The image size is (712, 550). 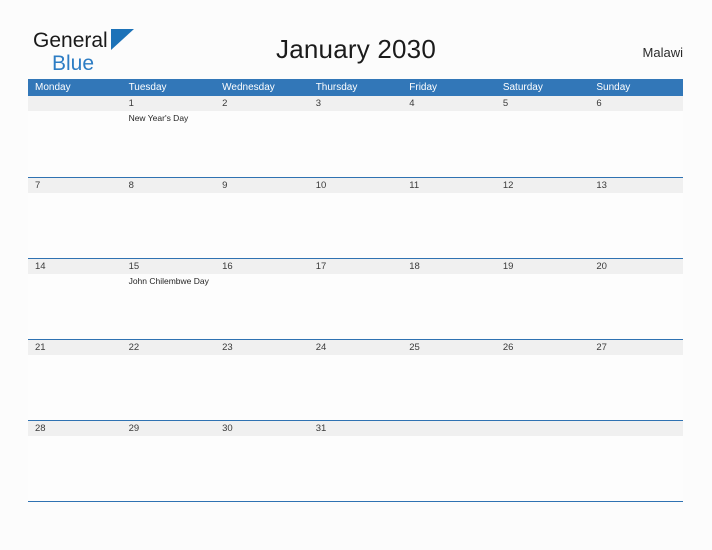 What do you see at coordinates (168, 218) in the screenshot?
I see `calendar-day-cell: 8` at bounding box center [168, 218].